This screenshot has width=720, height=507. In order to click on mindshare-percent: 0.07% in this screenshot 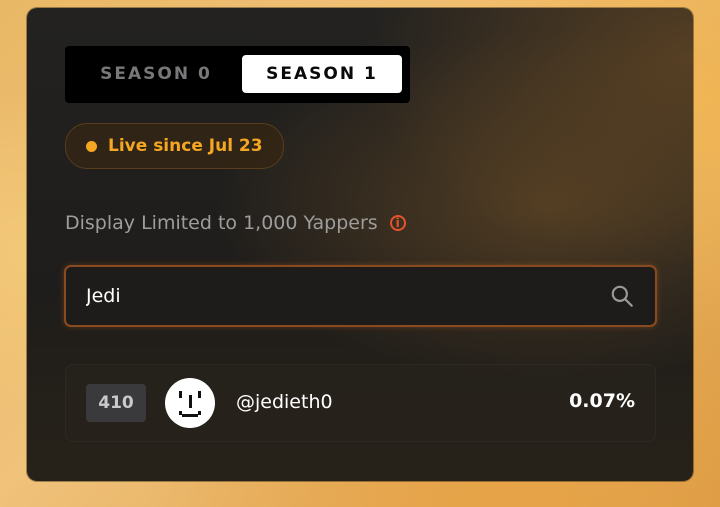, I will do `click(602, 401)`.